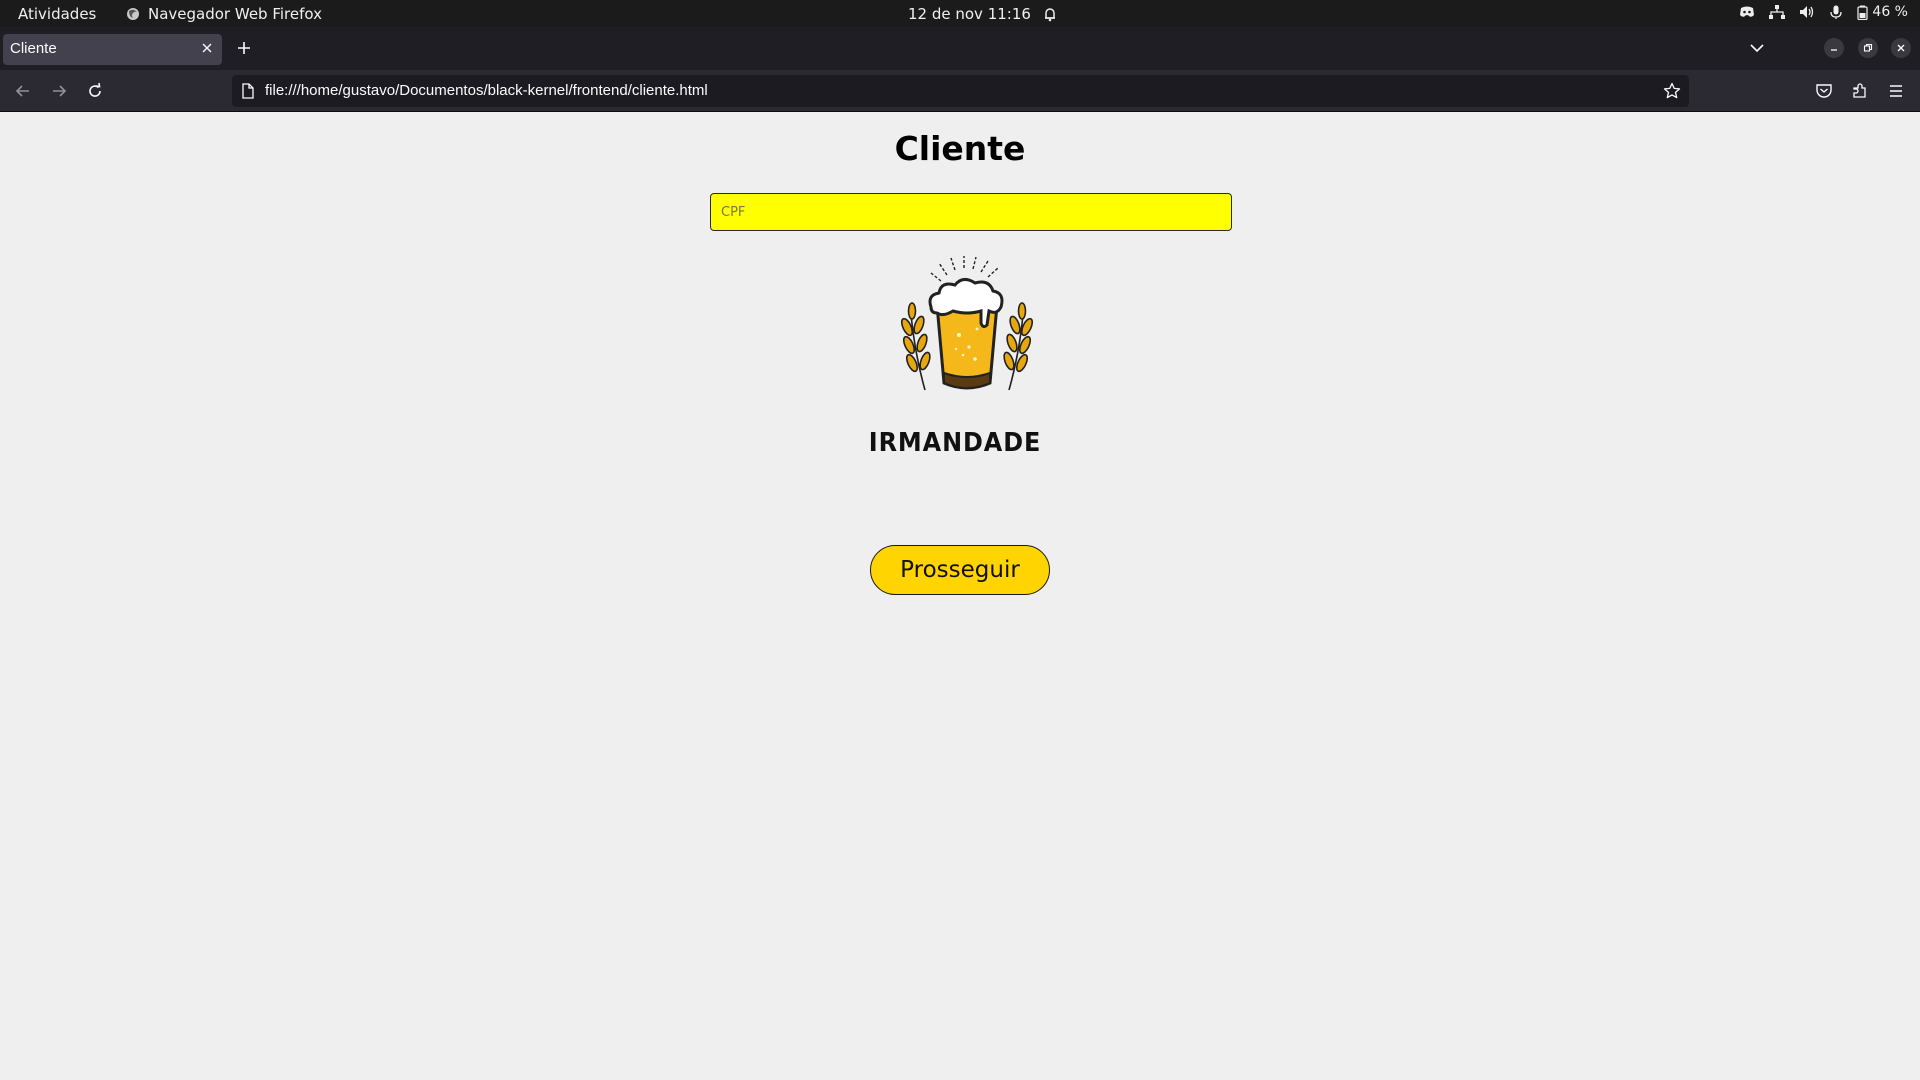 The width and height of the screenshot is (1920, 1080). What do you see at coordinates (1807, 12) in the screenshot?
I see `volume-icon` at bounding box center [1807, 12].